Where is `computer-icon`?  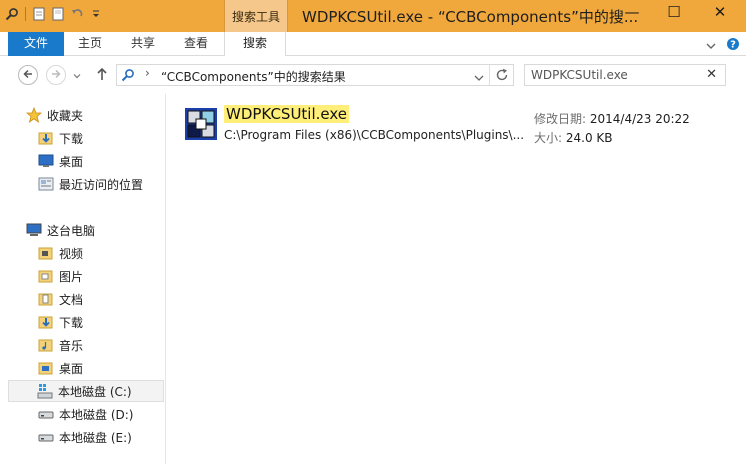
computer-icon is located at coordinates (34, 230).